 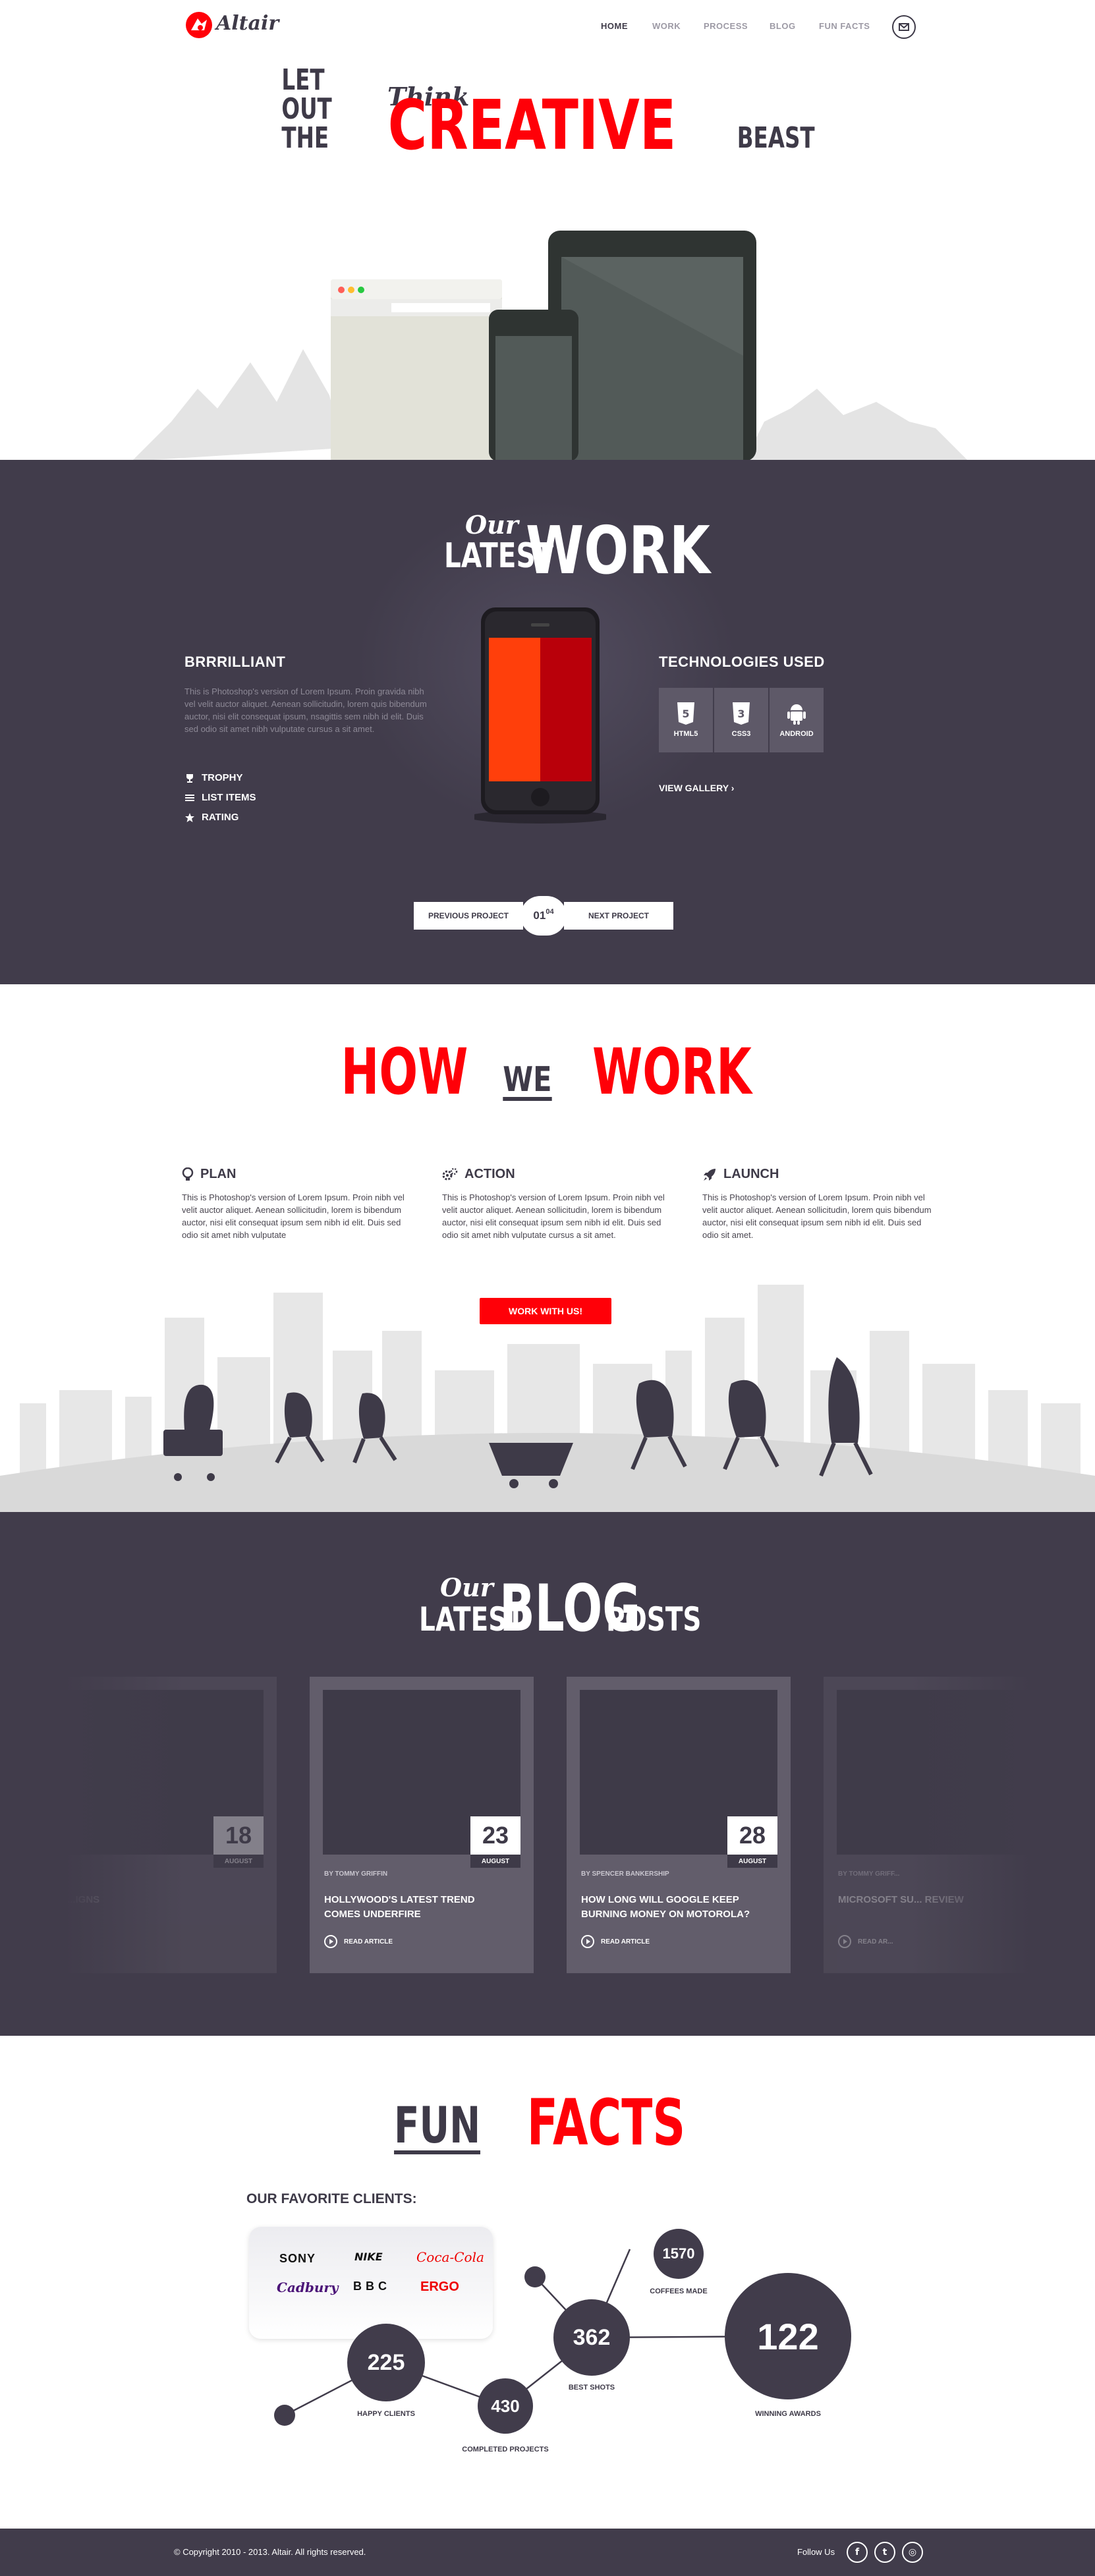 I want to click on stat-coffees-made: 1570, so click(x=679, y=2254).